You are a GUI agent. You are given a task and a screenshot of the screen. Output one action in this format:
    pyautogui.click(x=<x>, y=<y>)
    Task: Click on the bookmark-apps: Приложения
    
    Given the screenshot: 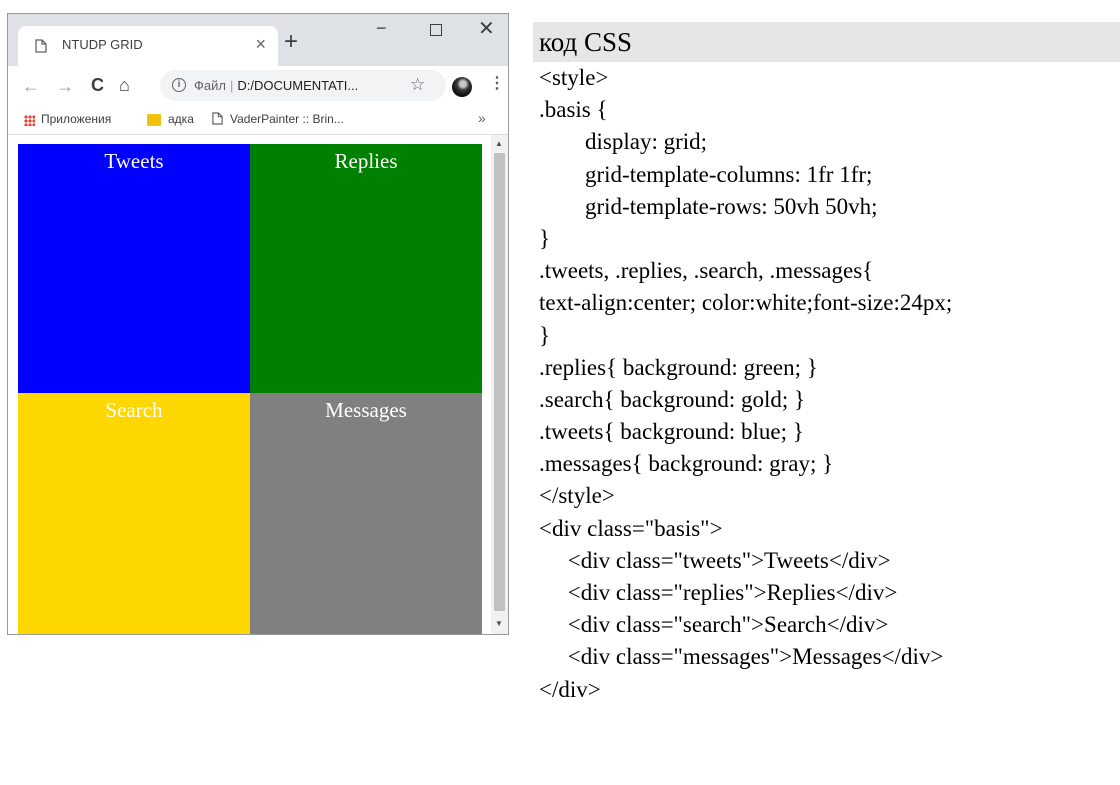 What is the action you would take?
    pyautogui.click(x=76, y=119)
    